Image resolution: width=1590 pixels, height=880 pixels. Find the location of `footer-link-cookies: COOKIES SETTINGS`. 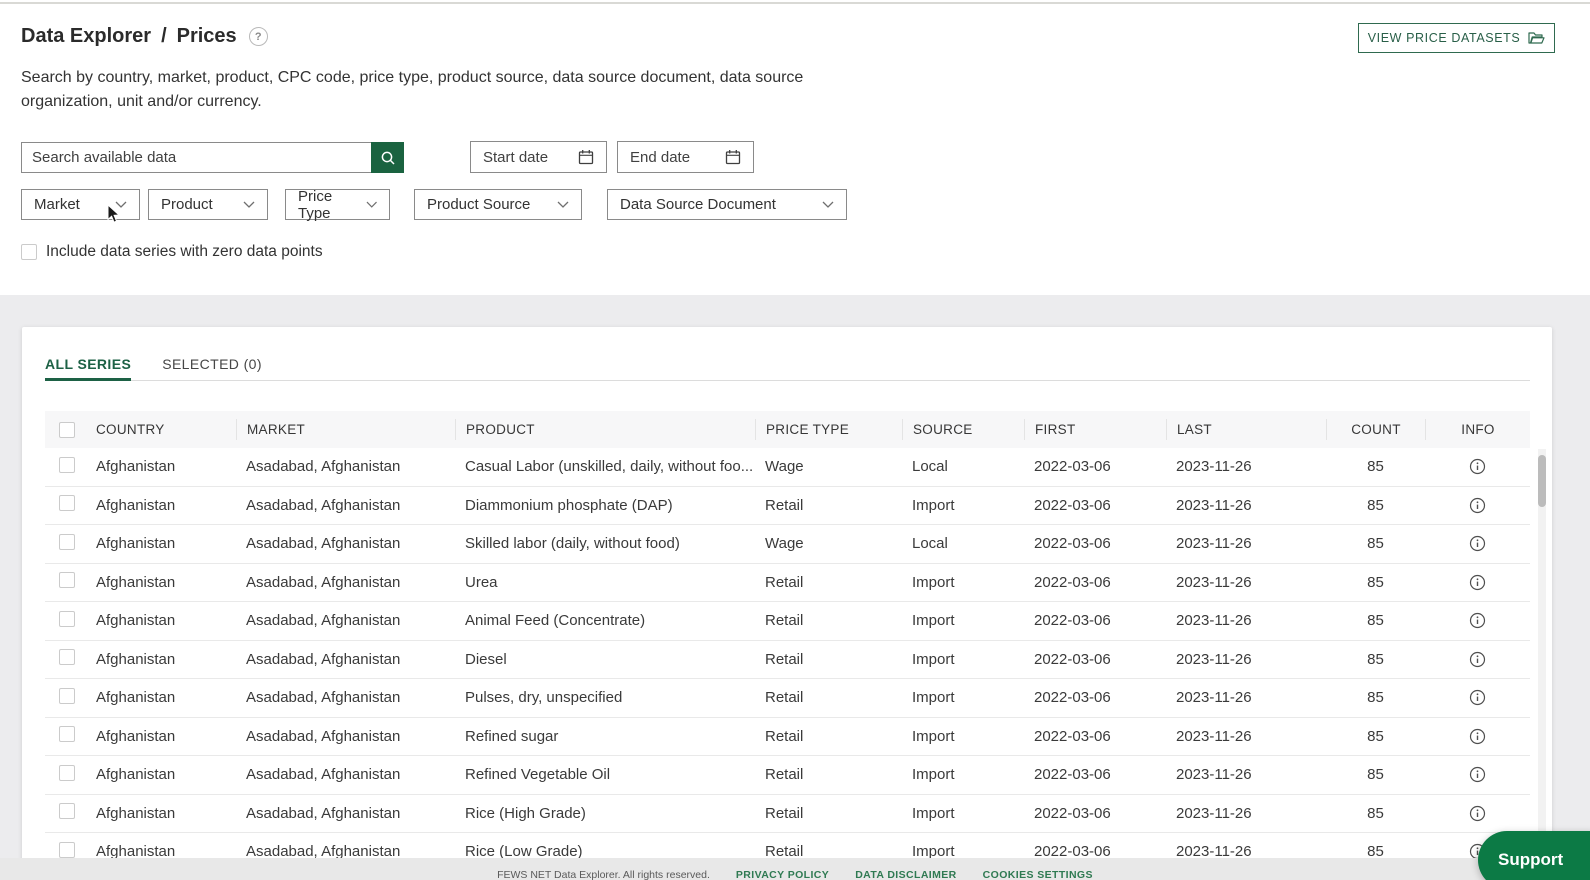

footer-link-cookies: COOKIES SETTINGS is located at coordinates (1038, 874).